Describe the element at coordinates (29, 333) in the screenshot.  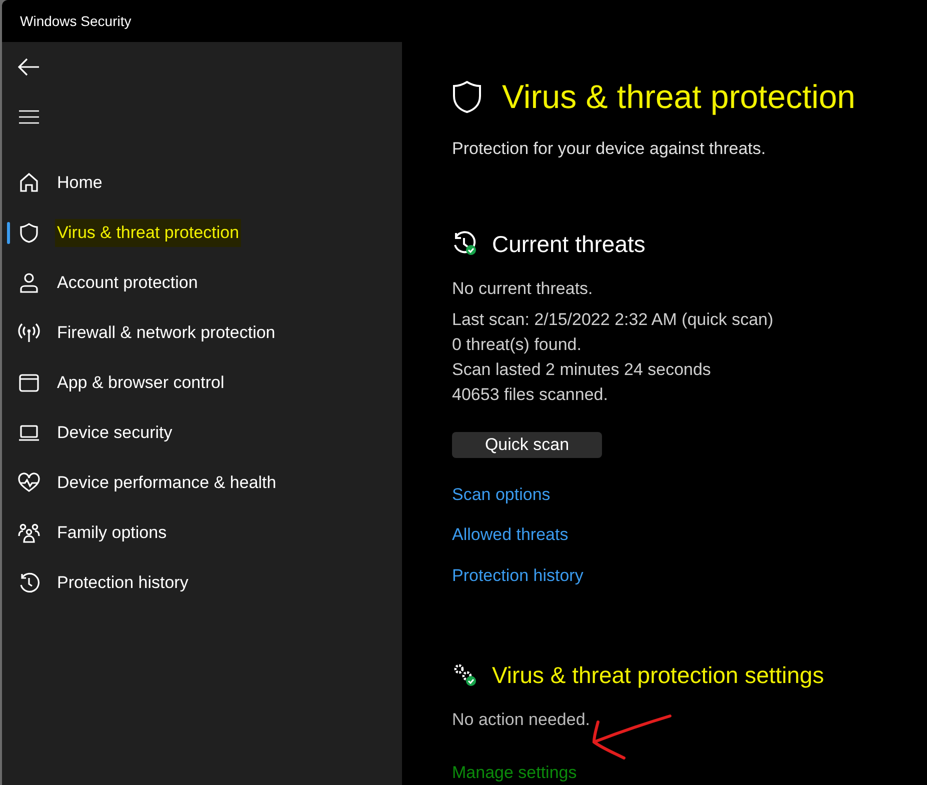
I see `antenna-icon` at that location.